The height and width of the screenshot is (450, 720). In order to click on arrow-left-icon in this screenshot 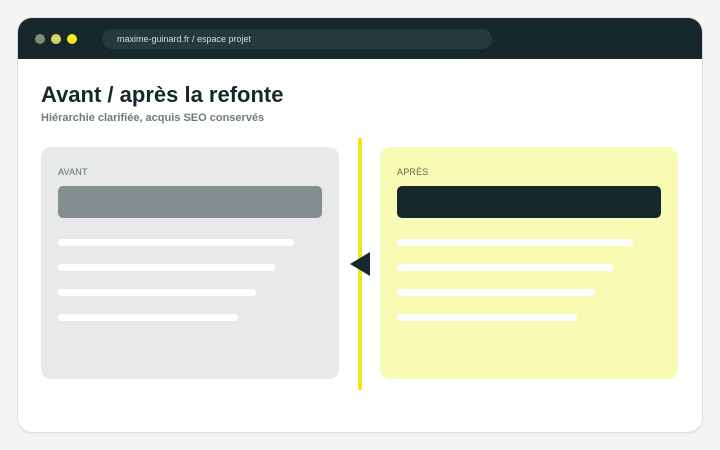, I will do `click(360, 264)`.